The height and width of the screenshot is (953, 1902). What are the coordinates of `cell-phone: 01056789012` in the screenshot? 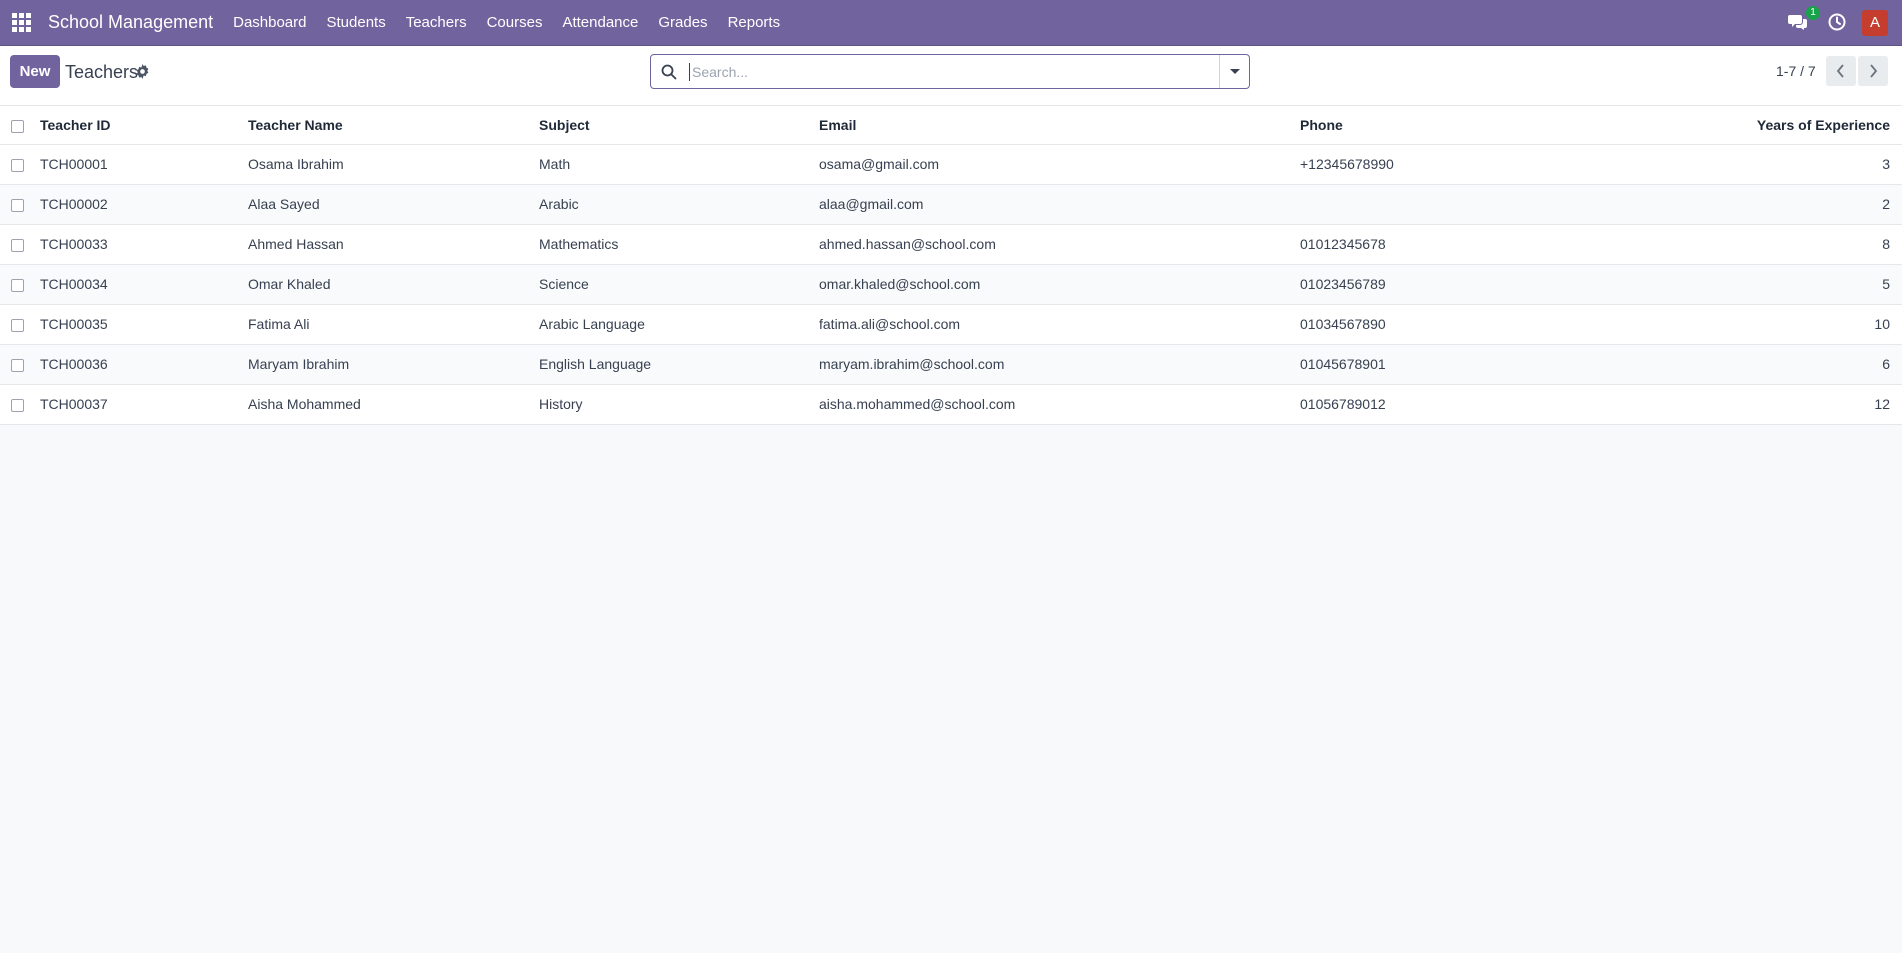 It's located at (1445, 404).